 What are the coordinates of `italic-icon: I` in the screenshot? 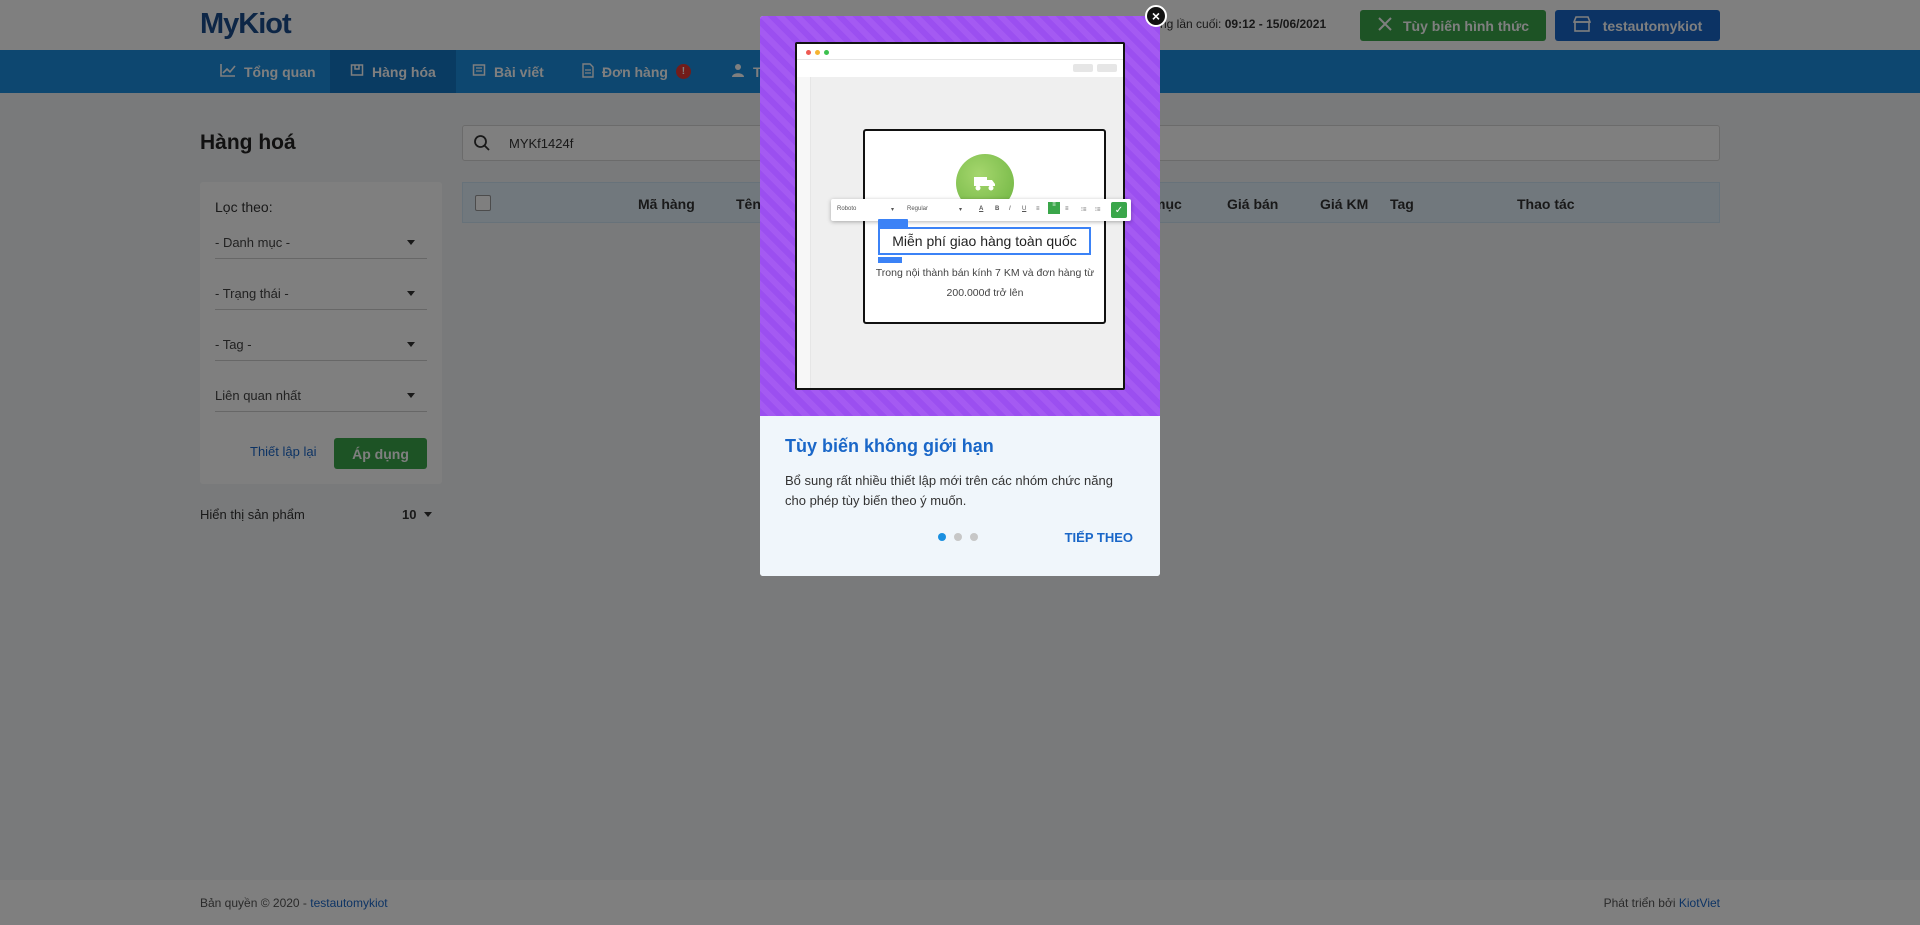 It's located at (1010, 209).